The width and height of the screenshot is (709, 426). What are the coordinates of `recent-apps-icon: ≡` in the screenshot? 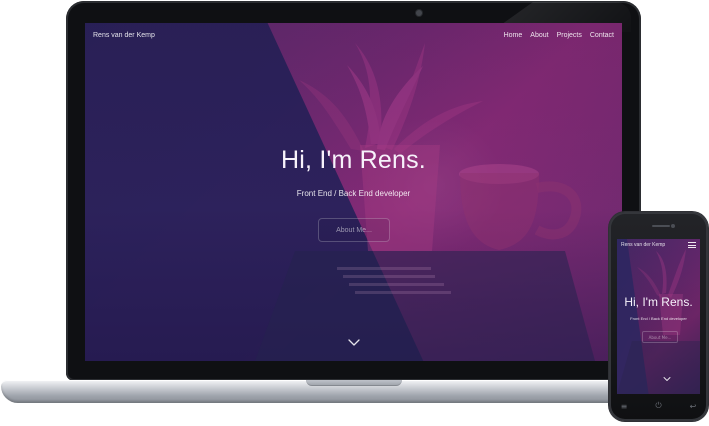 It's located at (624, 406).